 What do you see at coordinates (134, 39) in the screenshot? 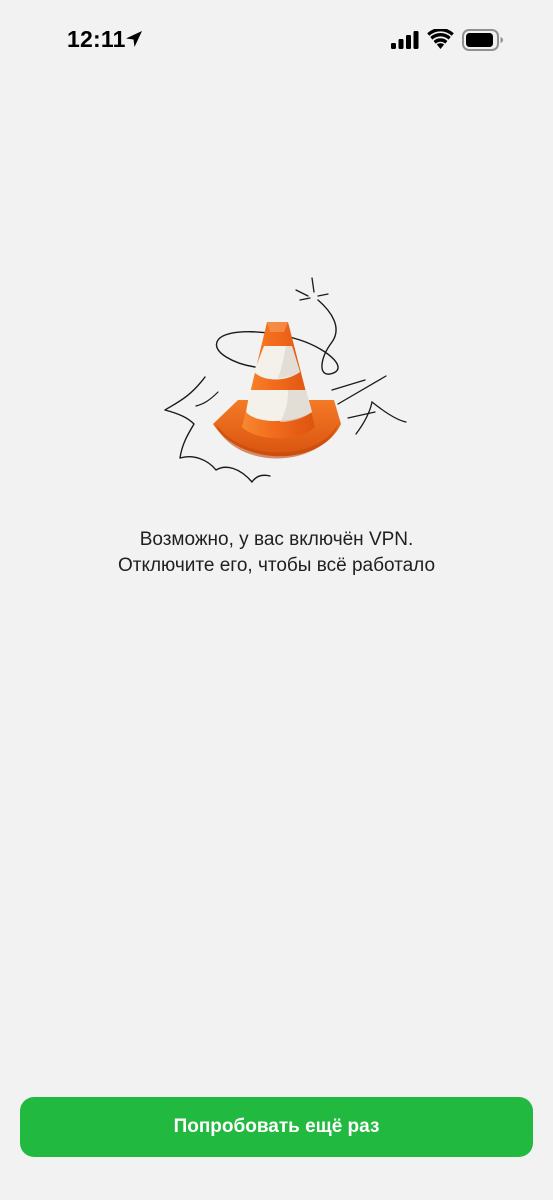
I see `location-arrow-icon` at bounding box center [134, 39].